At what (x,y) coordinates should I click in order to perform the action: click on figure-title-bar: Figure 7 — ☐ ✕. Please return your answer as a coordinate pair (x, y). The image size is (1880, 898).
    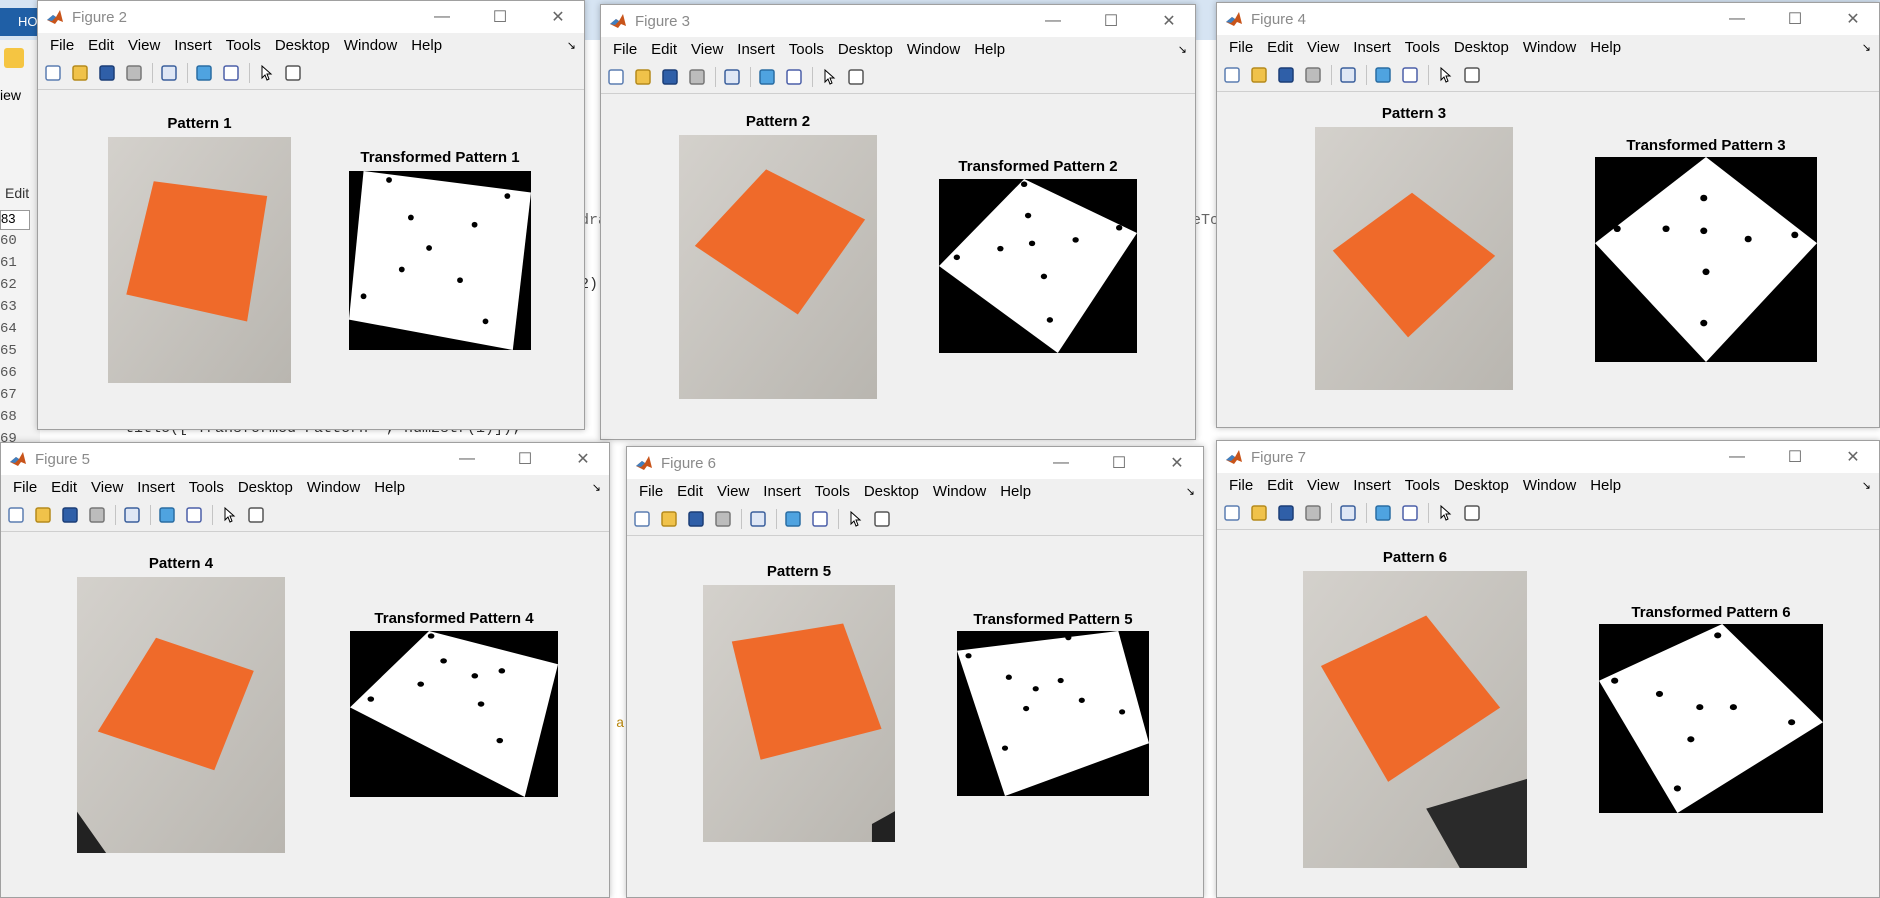
    Looking at the image, I should click on (1548, 457).